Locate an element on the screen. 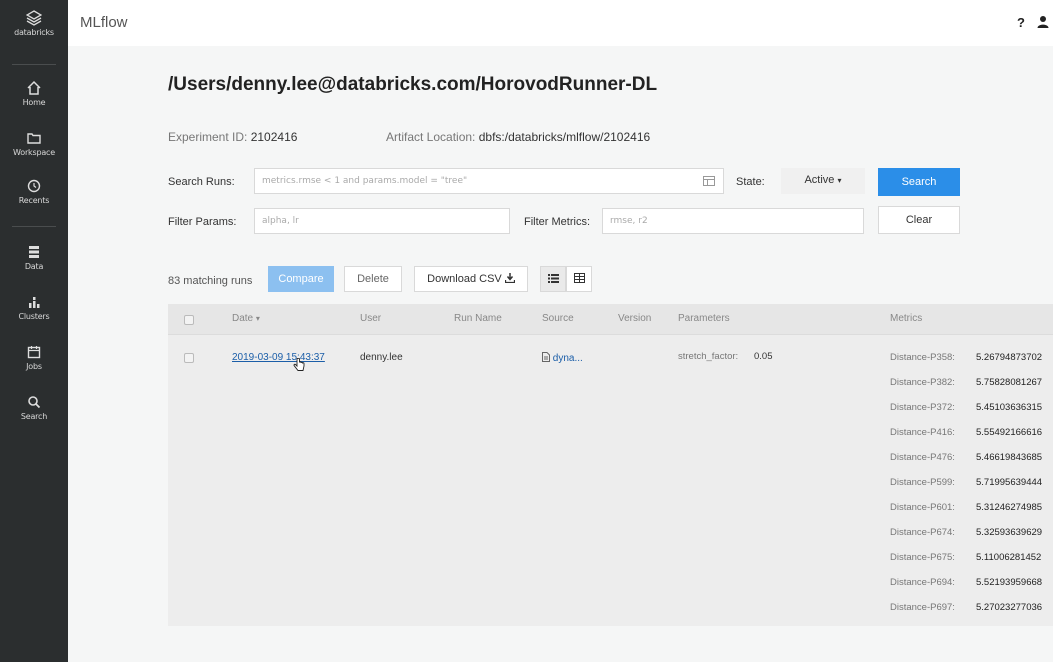 The image size is (1053, 662). download-csv-button: Download CSV is located at coordinates (471, 279).